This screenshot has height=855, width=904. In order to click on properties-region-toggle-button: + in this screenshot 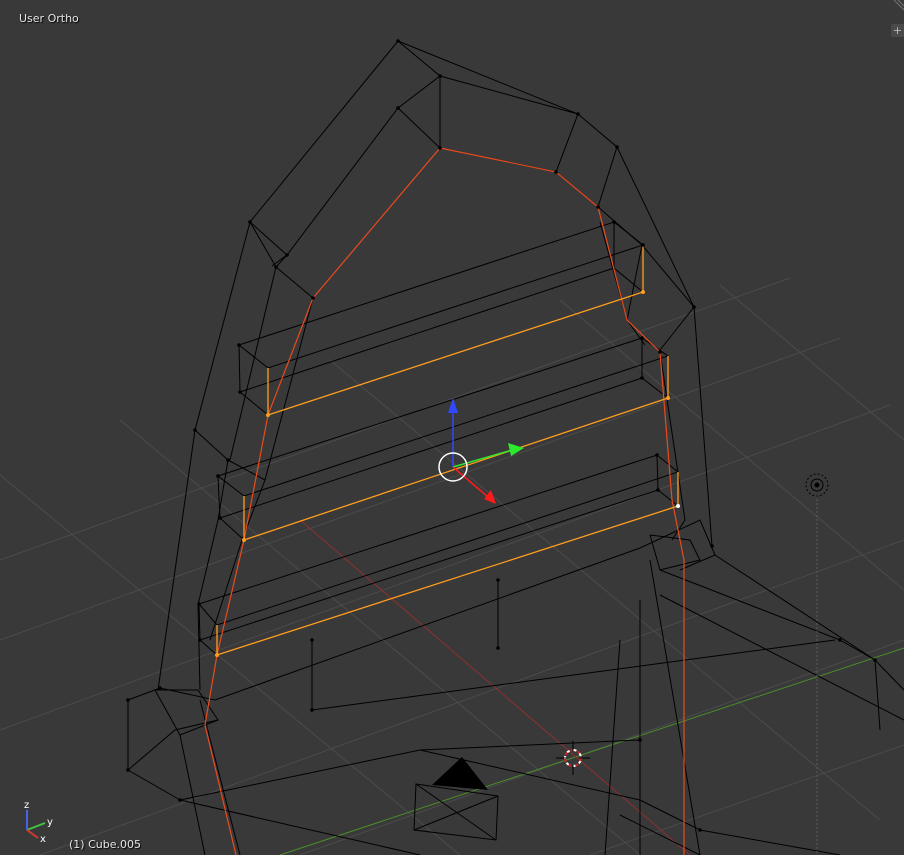, I will do `click(897, 30)`.